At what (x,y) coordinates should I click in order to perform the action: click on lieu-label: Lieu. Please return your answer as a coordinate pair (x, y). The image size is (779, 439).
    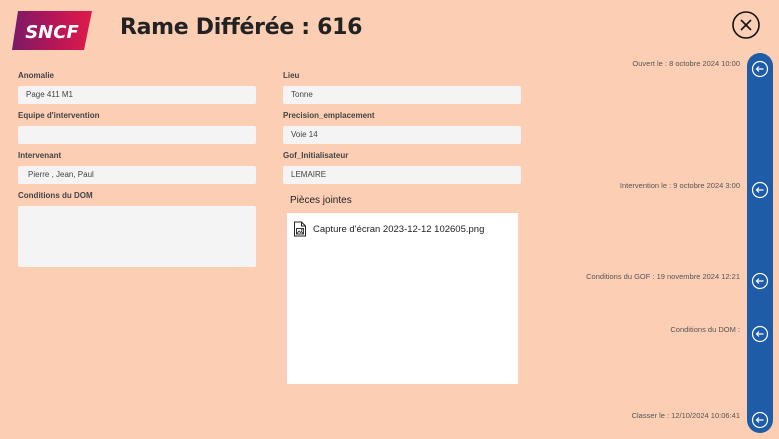
    Looking at the image, I should click on (291, 75).